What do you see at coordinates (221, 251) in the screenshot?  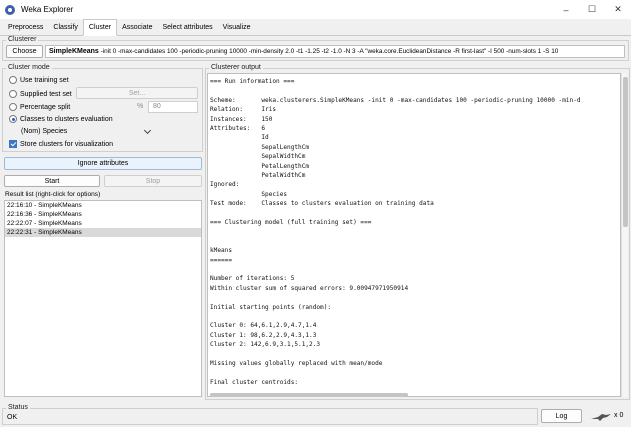 I see `output-line: kMeans` at bounding box center [221, 251].